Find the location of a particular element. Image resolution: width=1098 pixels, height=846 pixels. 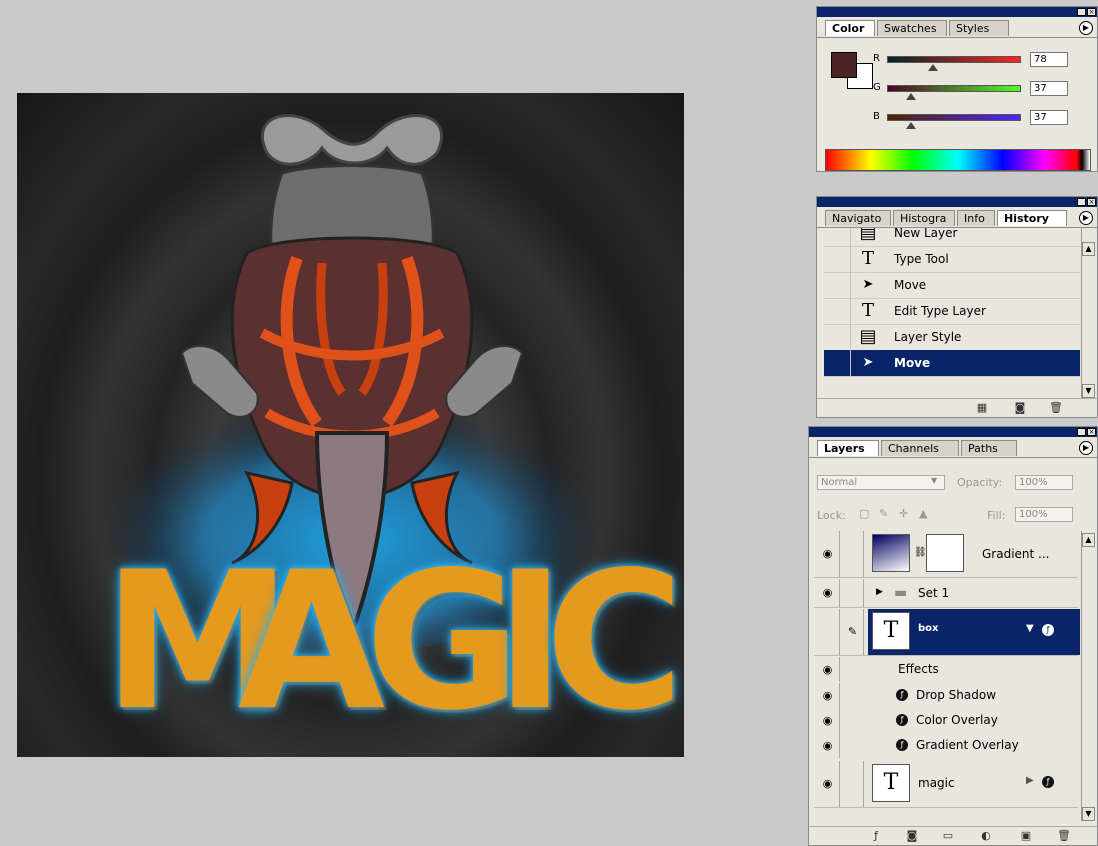

effects-toggle-icon: ▶ is located at coordinates (1030, 780).